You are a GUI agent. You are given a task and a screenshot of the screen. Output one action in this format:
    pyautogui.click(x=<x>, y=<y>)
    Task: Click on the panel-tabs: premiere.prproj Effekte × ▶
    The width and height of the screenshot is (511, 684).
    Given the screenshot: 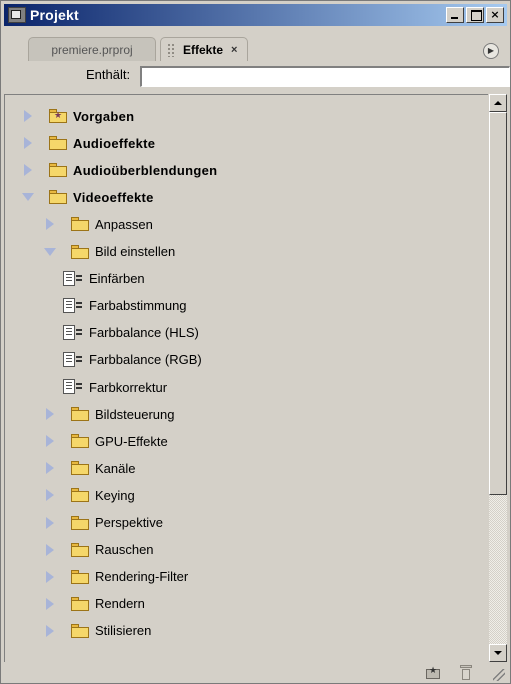 What is the action you would take?
    pyautogui.click(x=255, y=49)
    